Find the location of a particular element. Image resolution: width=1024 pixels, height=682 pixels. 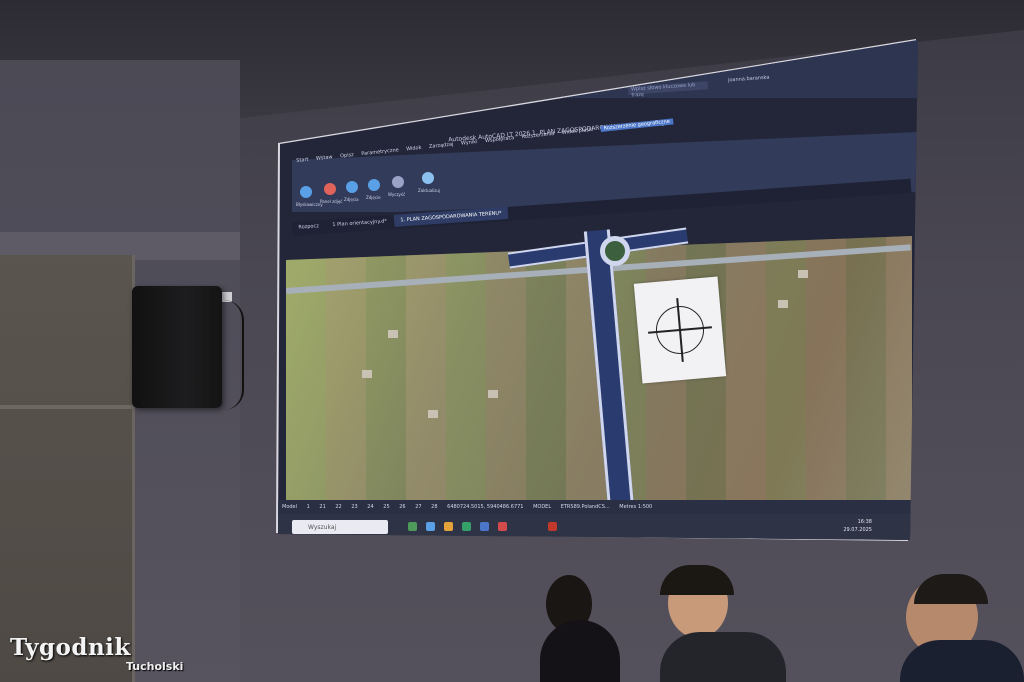

taskbar-search: Wyszukaj is located at coordinates (340, 527).